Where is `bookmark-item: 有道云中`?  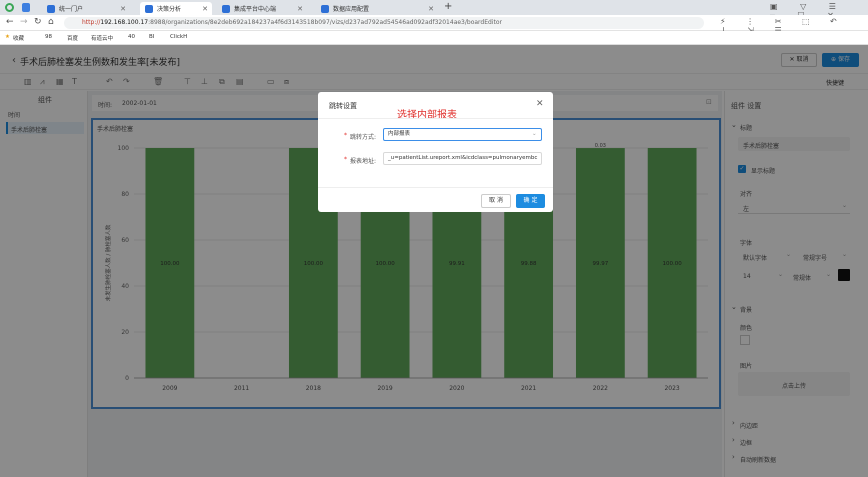 bookmark-item: 有道云中 is located at coordinates (102, 38).